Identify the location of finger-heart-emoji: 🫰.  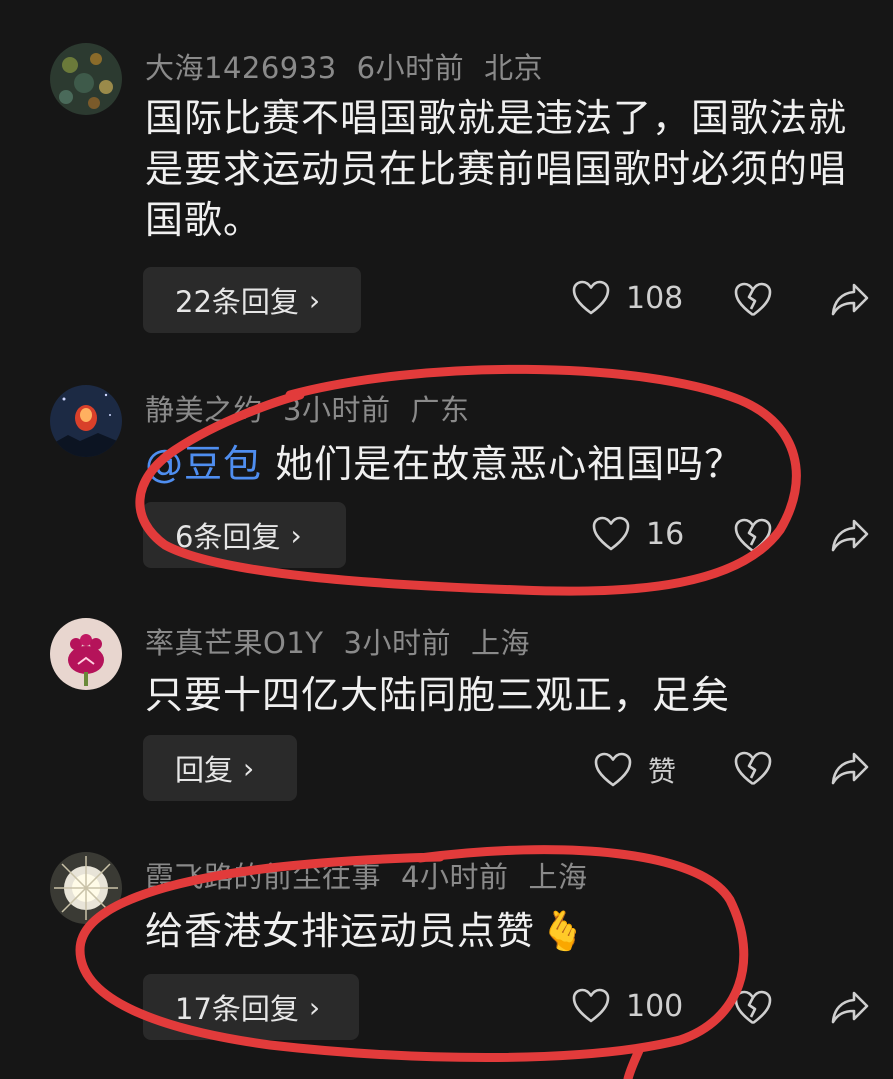
(563, 931).